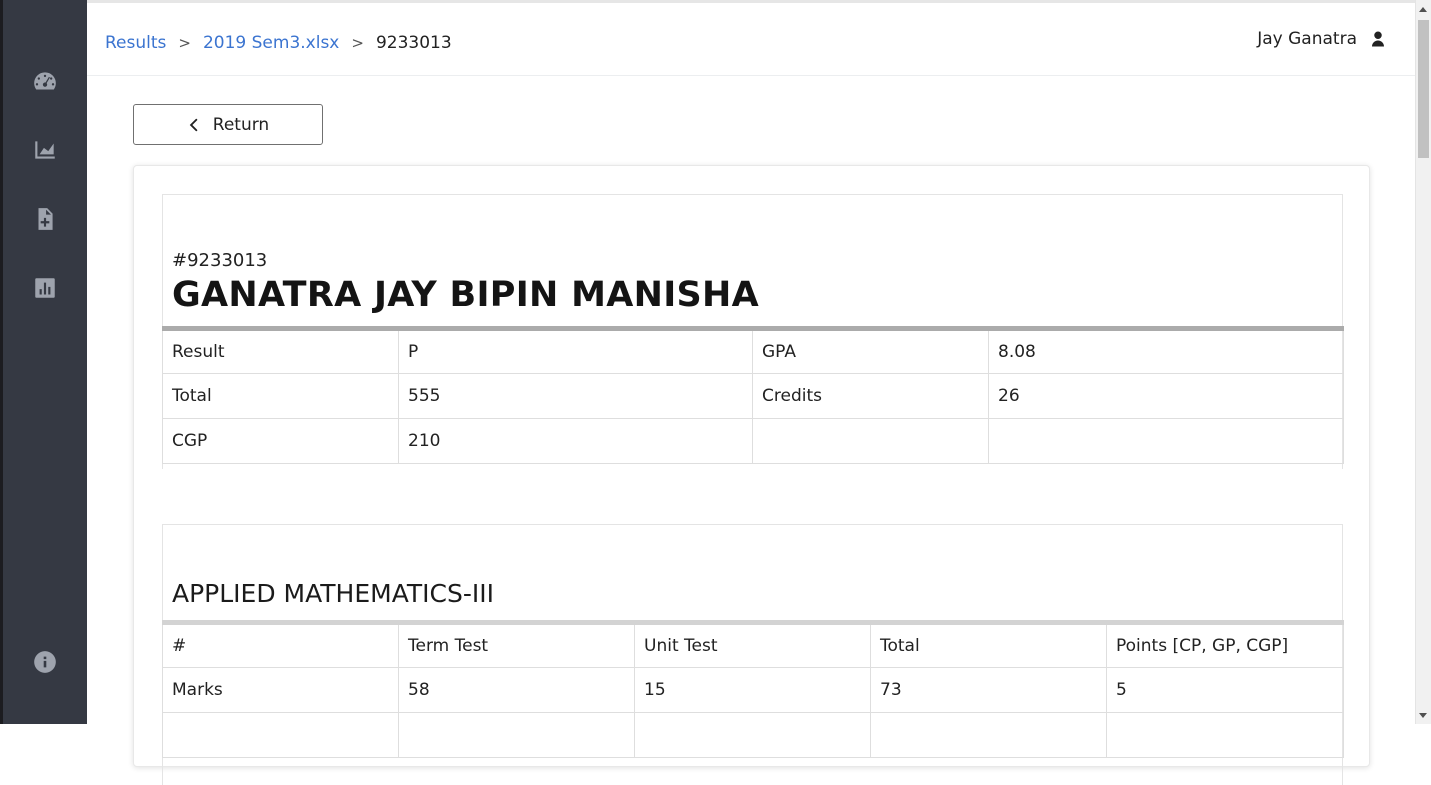 The image size is (1431, 785). I want to click on summary-label: GPA, so click(870, 351).